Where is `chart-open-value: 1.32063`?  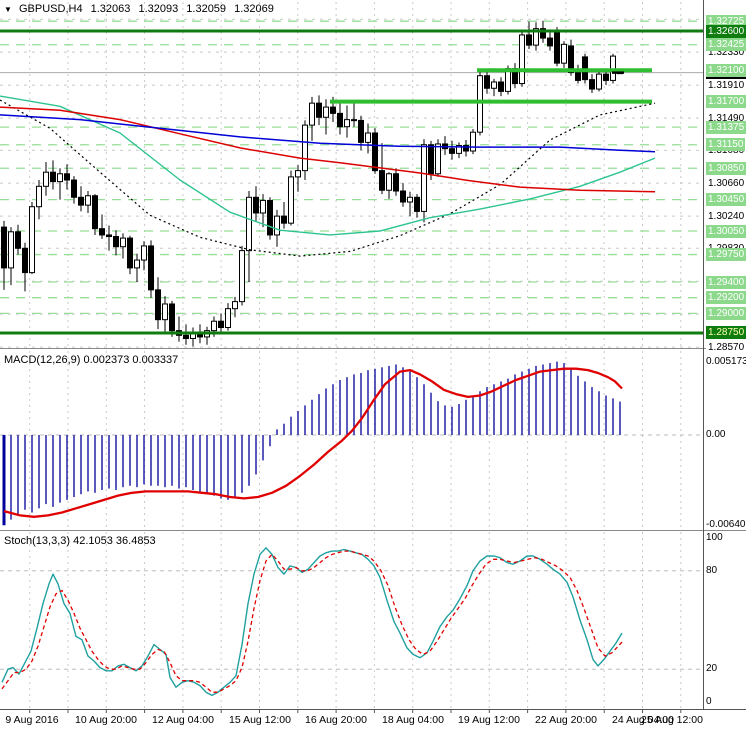
chart-open-value: 1.32063 is located at coordinates (110, 9).